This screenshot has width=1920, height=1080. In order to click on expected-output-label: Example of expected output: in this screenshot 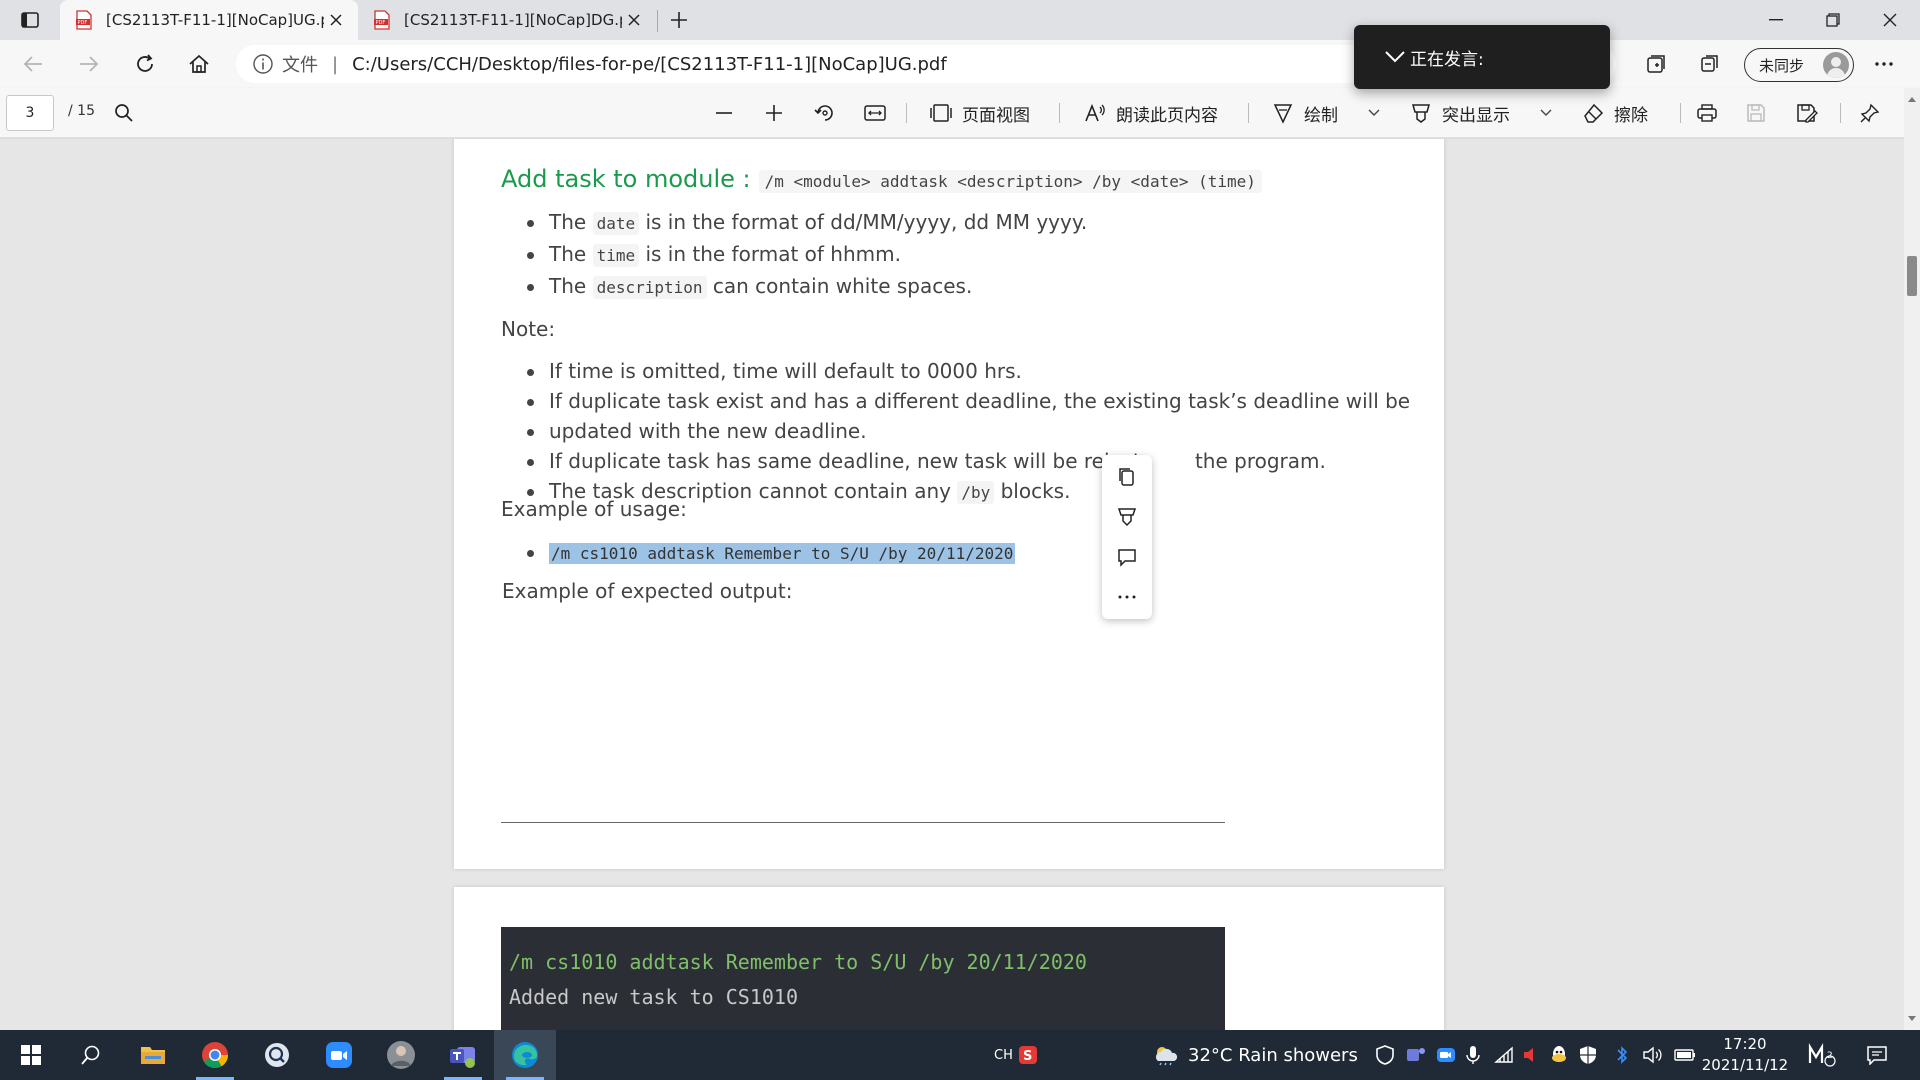, I will do `click(647, 591)`.